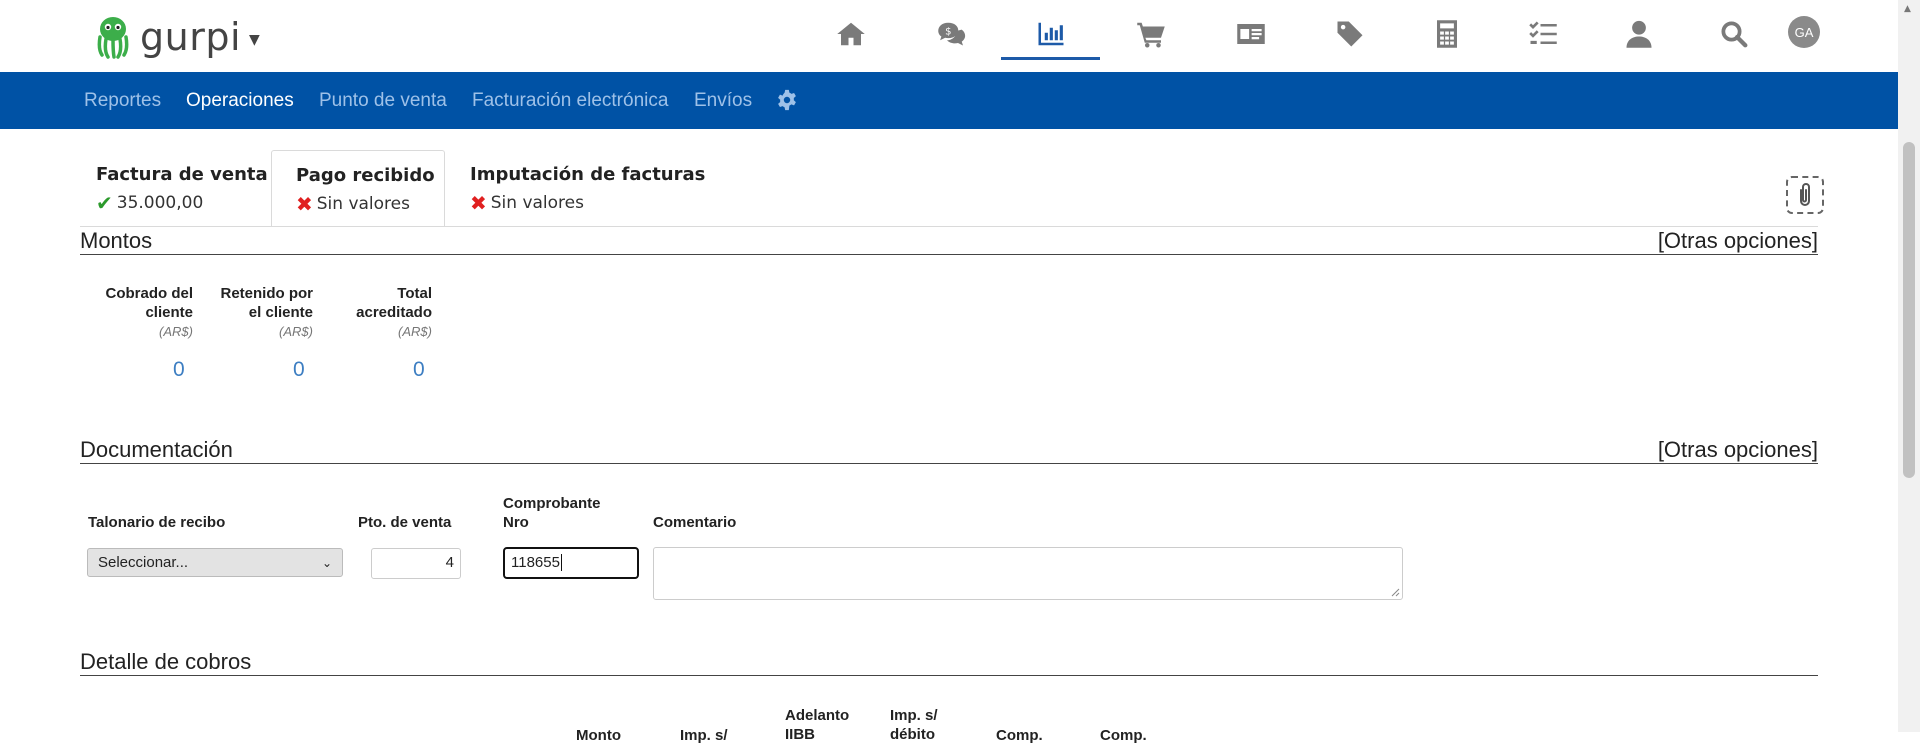 The height and width of the screenshot is (745, 1920). I want to click on chat-money-icon: $, so click(952, 34).